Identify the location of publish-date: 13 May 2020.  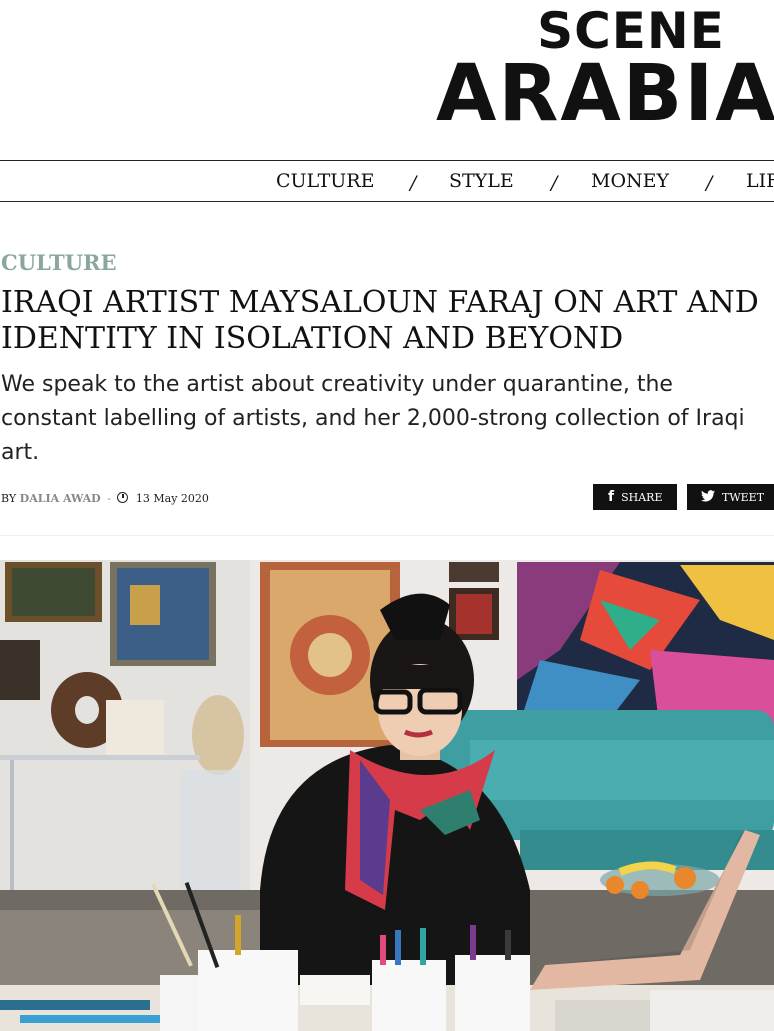
(172, 498).